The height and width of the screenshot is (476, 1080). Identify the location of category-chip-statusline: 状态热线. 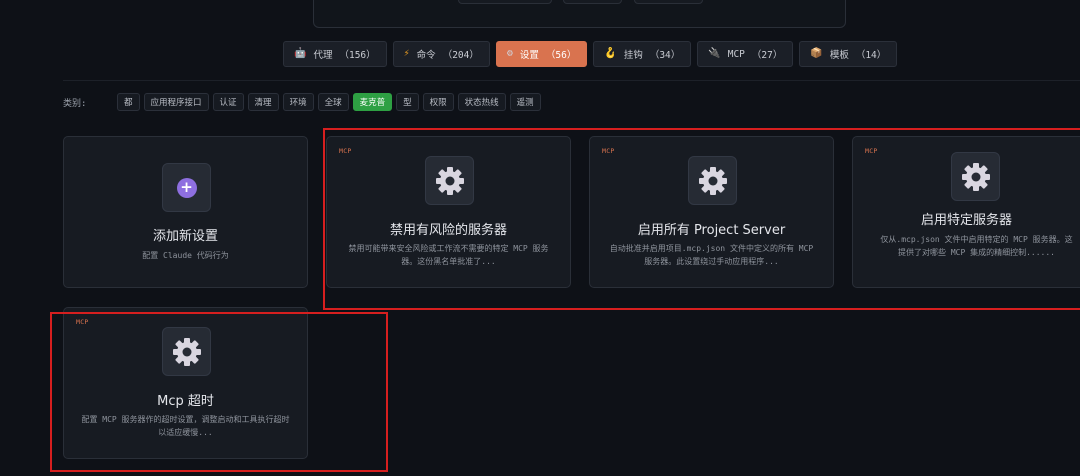
(481, 102).